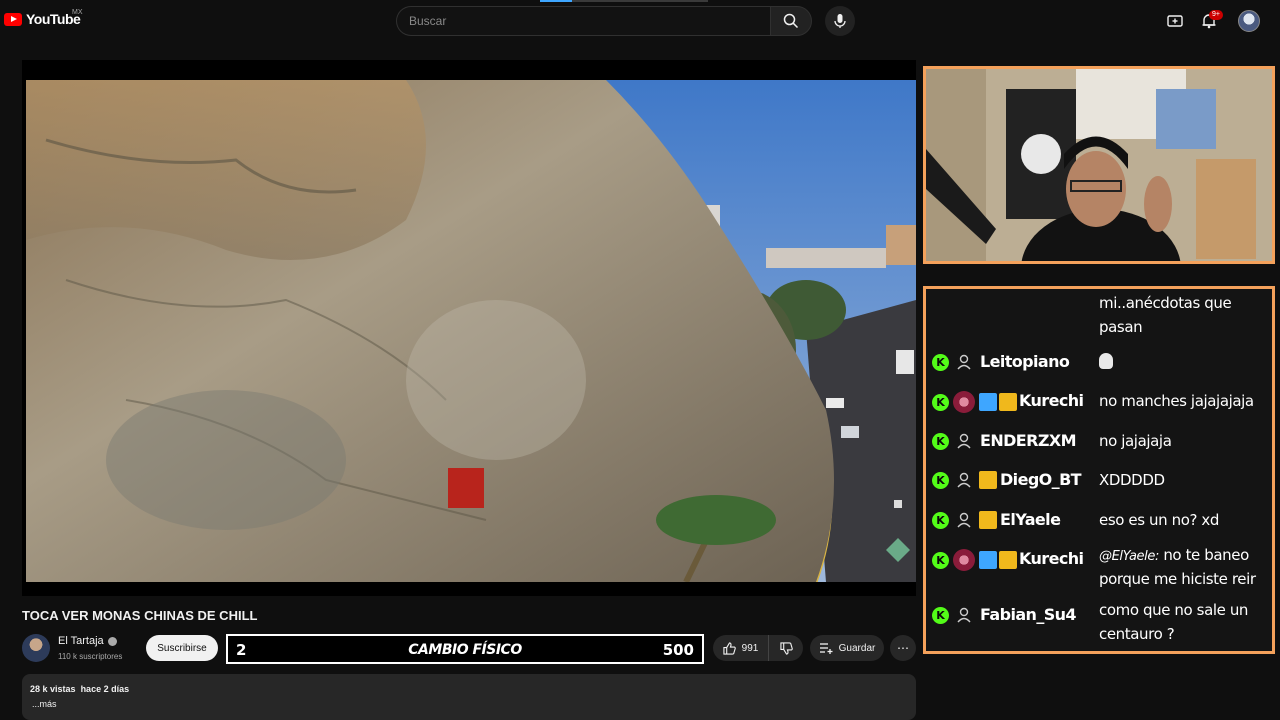 This screenshot has width=1280, height=720. What do you see at coordinates (36, 648) in the screenshot?
I see `channel-avatar` at bounding box center [36, 648].